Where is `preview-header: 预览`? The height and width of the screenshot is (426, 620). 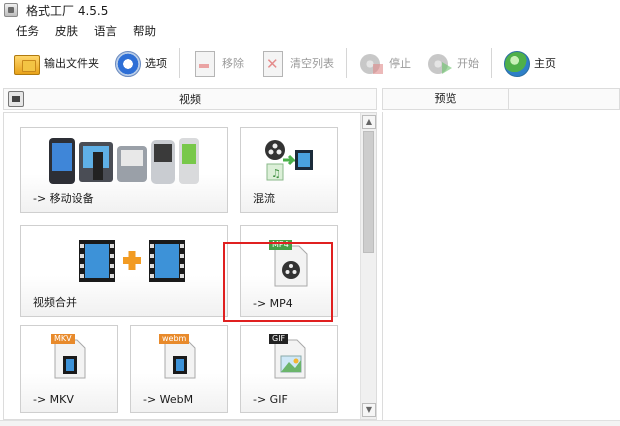 preview-header: 预览 is located at coordinates (501, 99).